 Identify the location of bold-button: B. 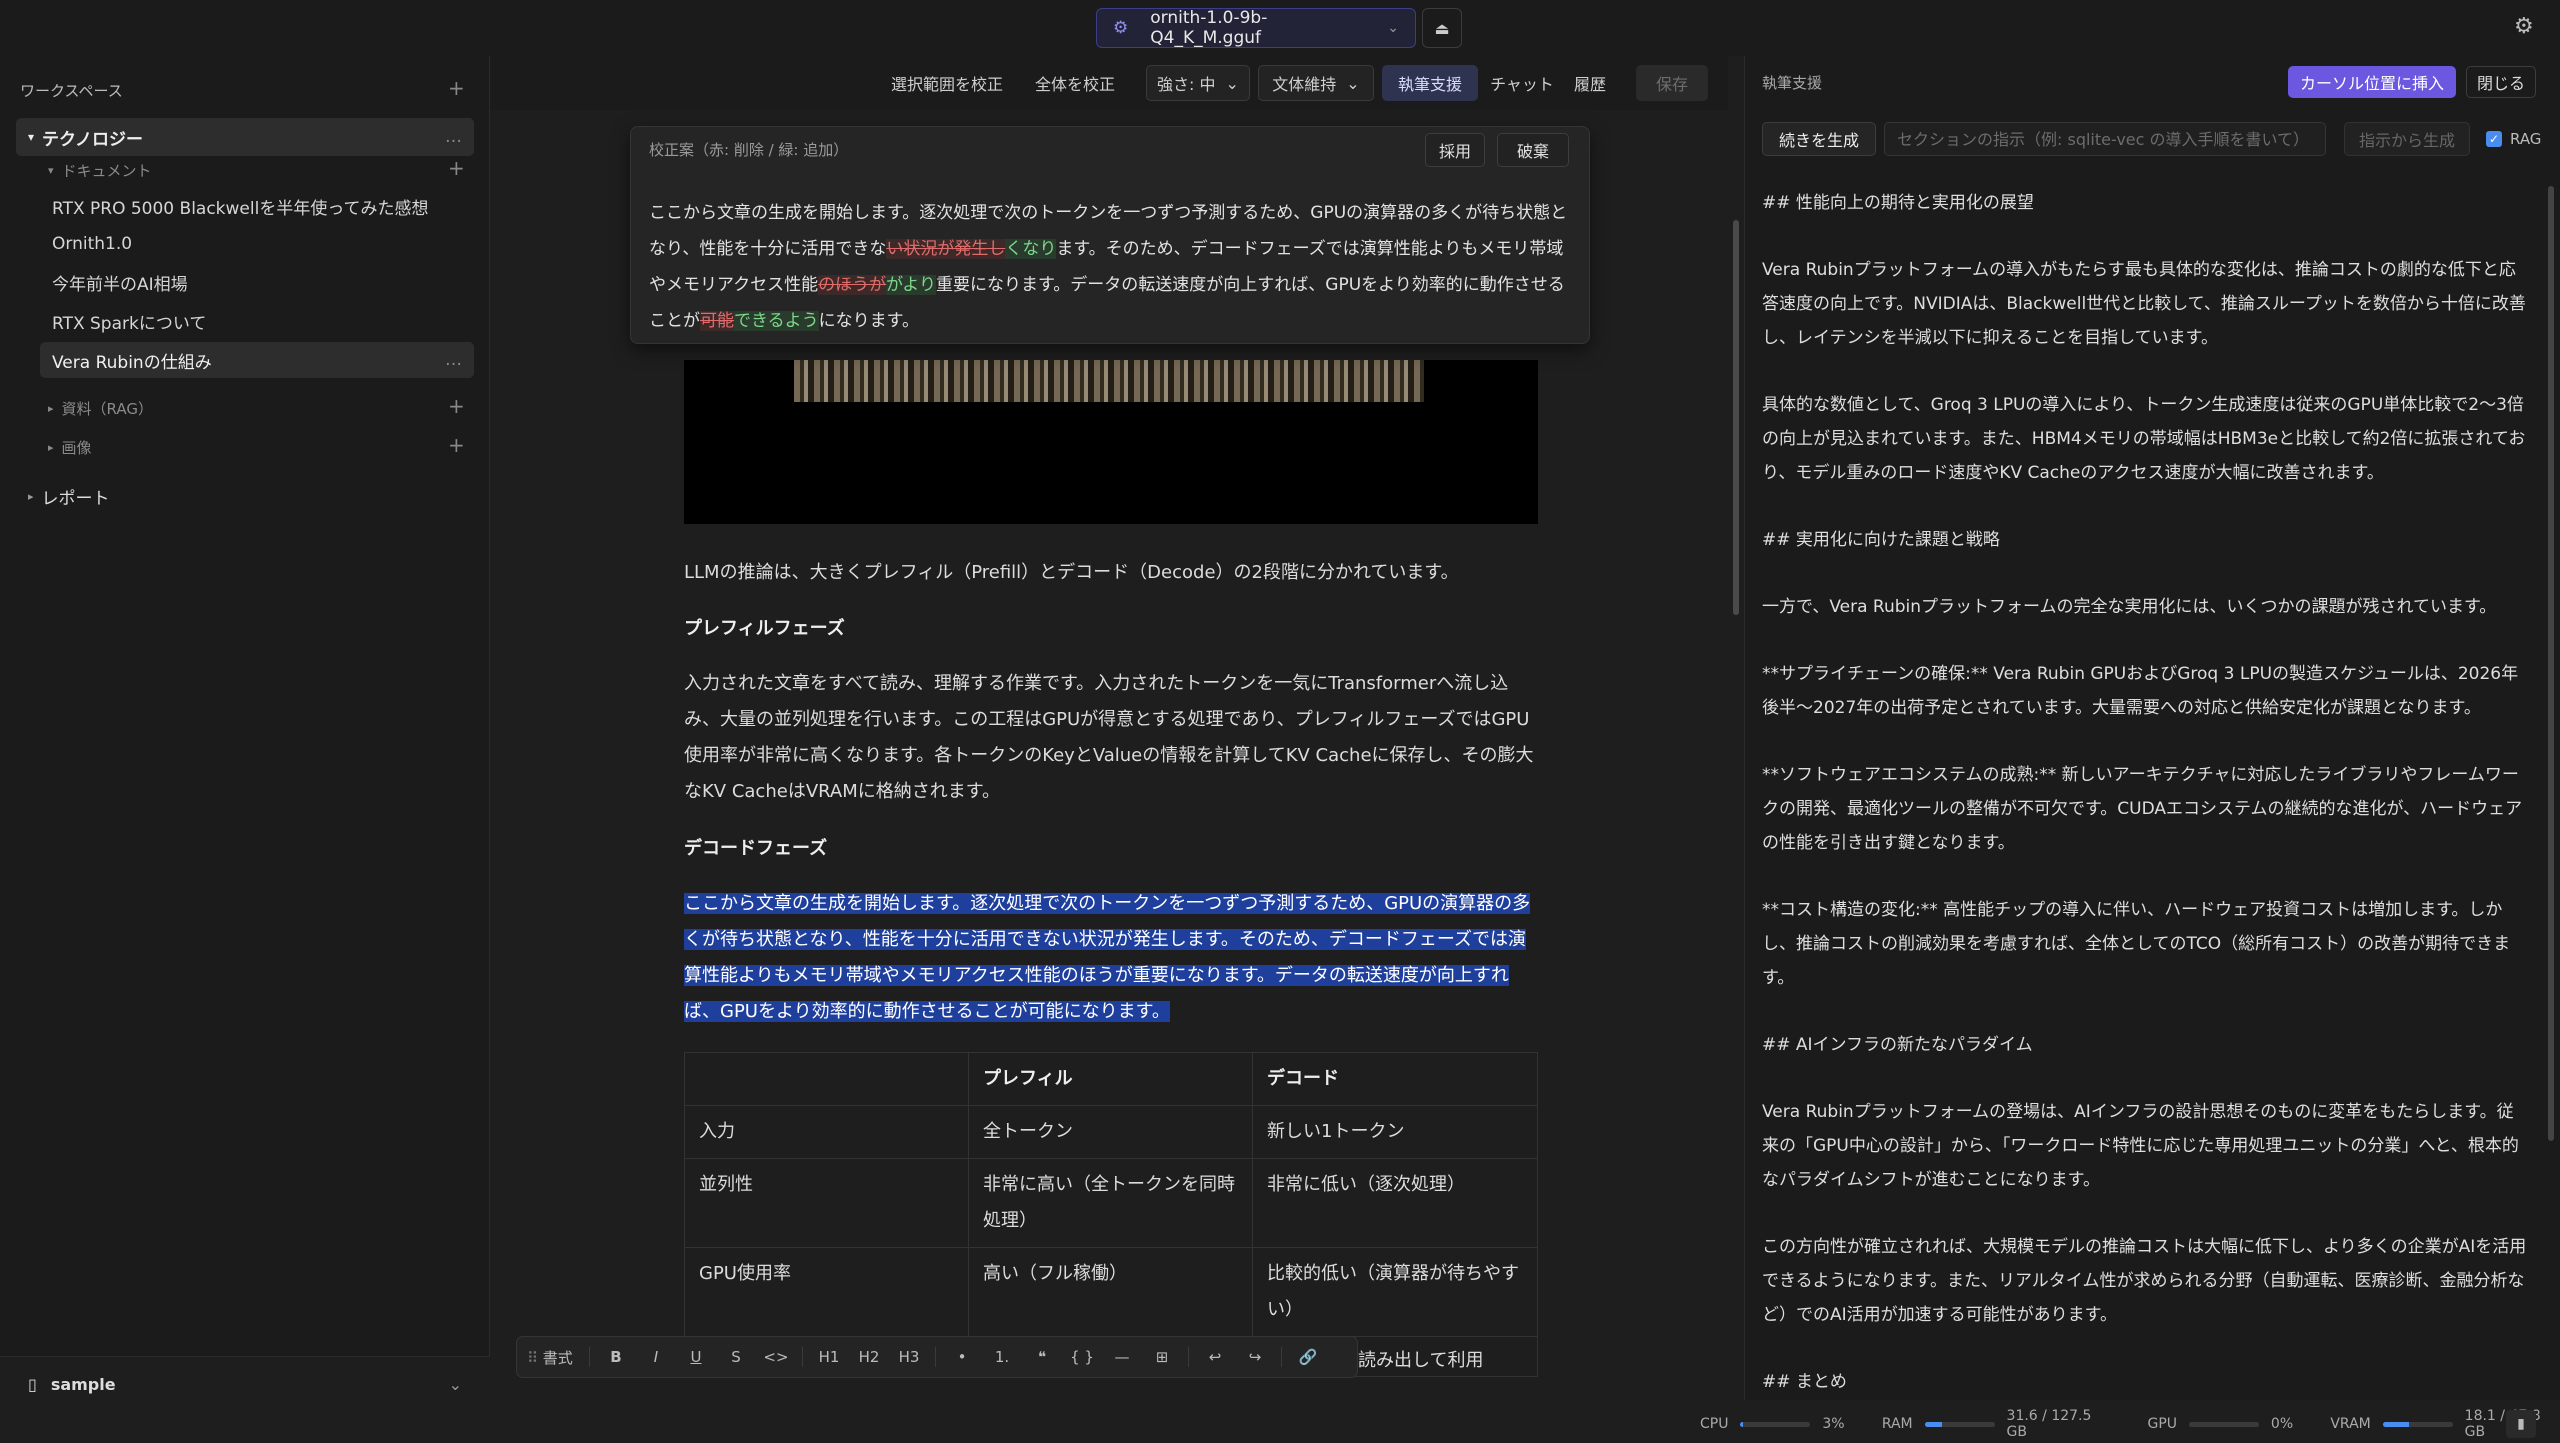
(616, 1357).